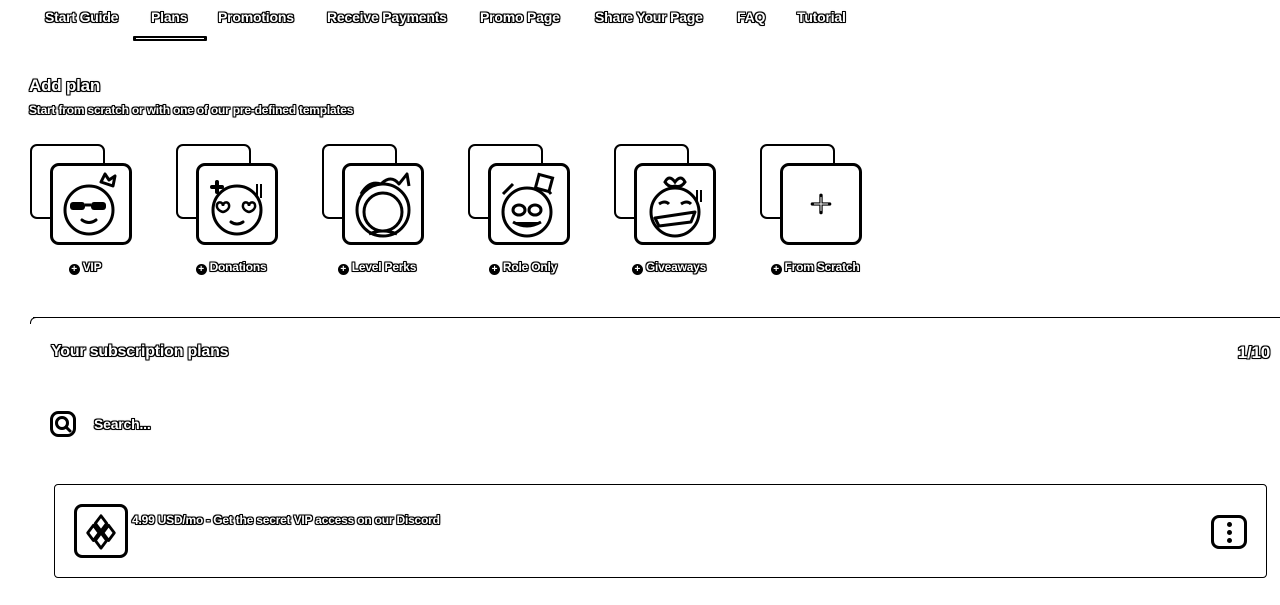 This screenshot has height=605, width=1280. I want to click on template-label: + Role Only, so click(523, 267).